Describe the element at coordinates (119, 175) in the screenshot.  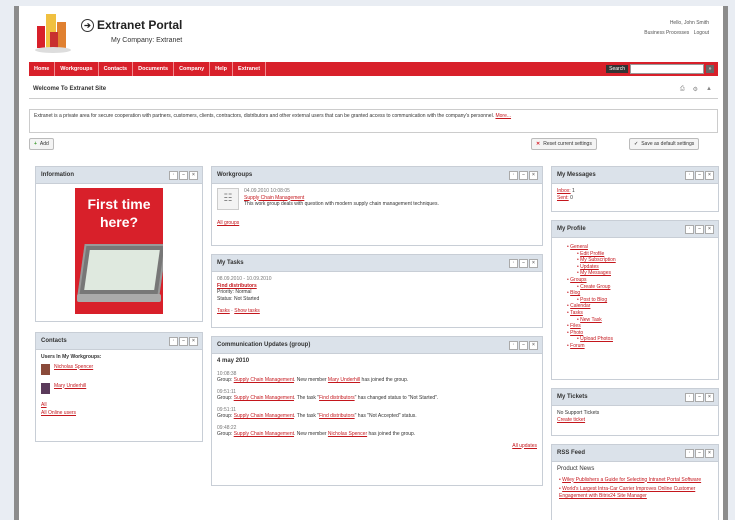
I see `information-title: Information · – ×` at that location.